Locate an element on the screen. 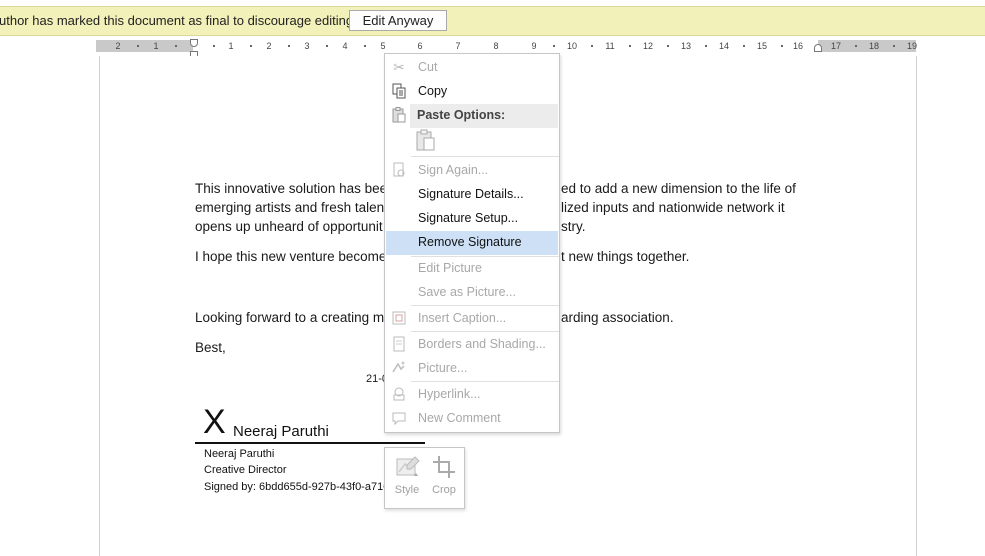 This screenshot has width=985, height=556. ruler-number: 7 is located at coordinates (458, 46).